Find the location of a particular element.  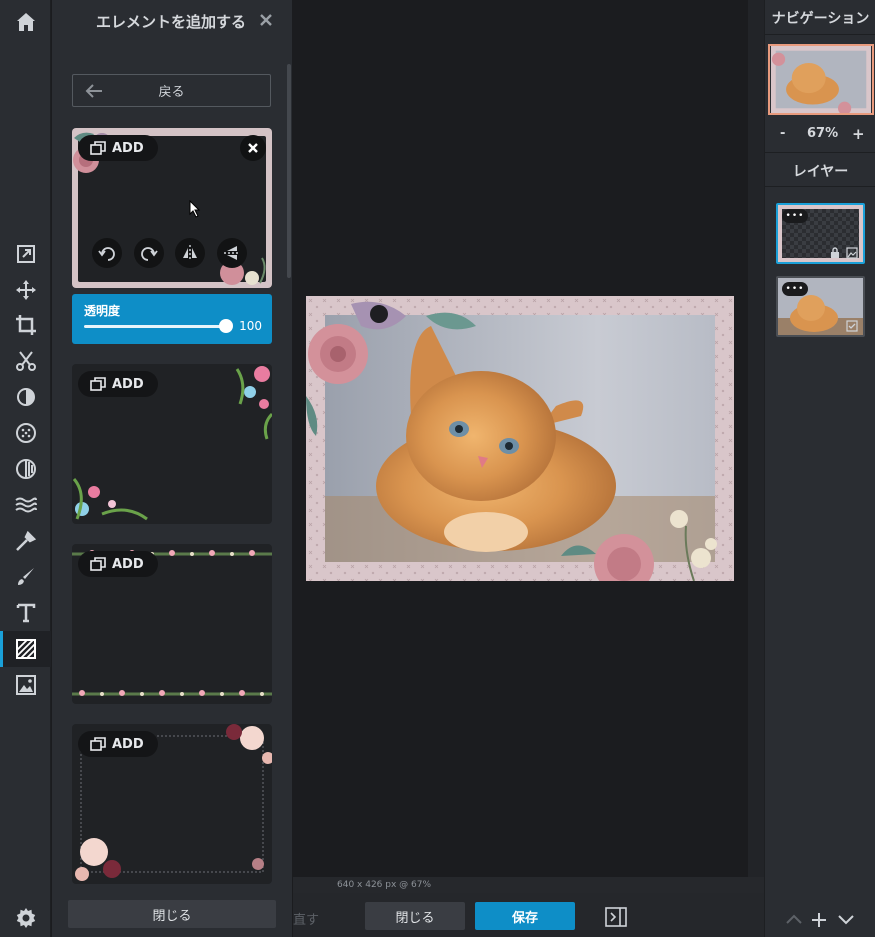

canvas-size-info: 640 x 426 px @ 67% is located at coordinates (384, 885).